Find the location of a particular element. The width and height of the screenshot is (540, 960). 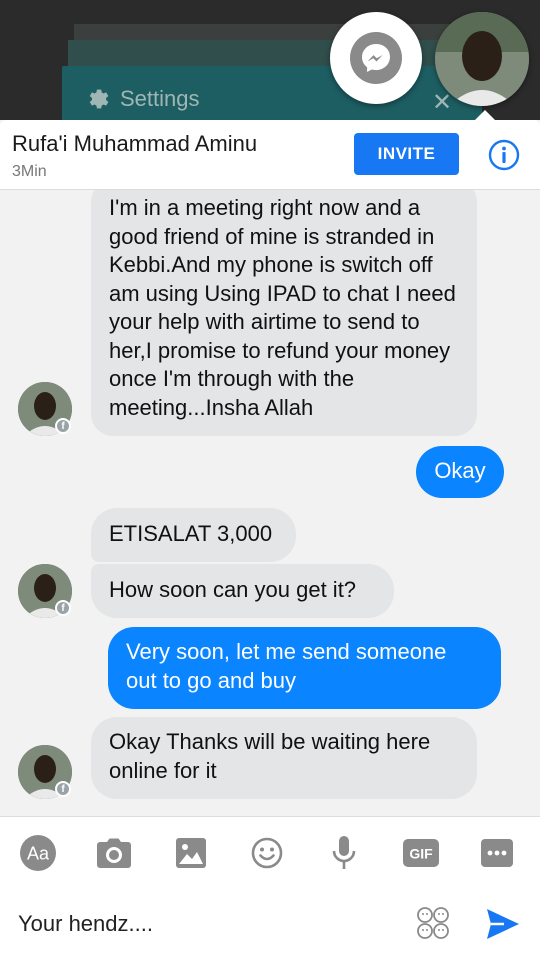

gif-label: GIF is located at coordinates (421, 854).